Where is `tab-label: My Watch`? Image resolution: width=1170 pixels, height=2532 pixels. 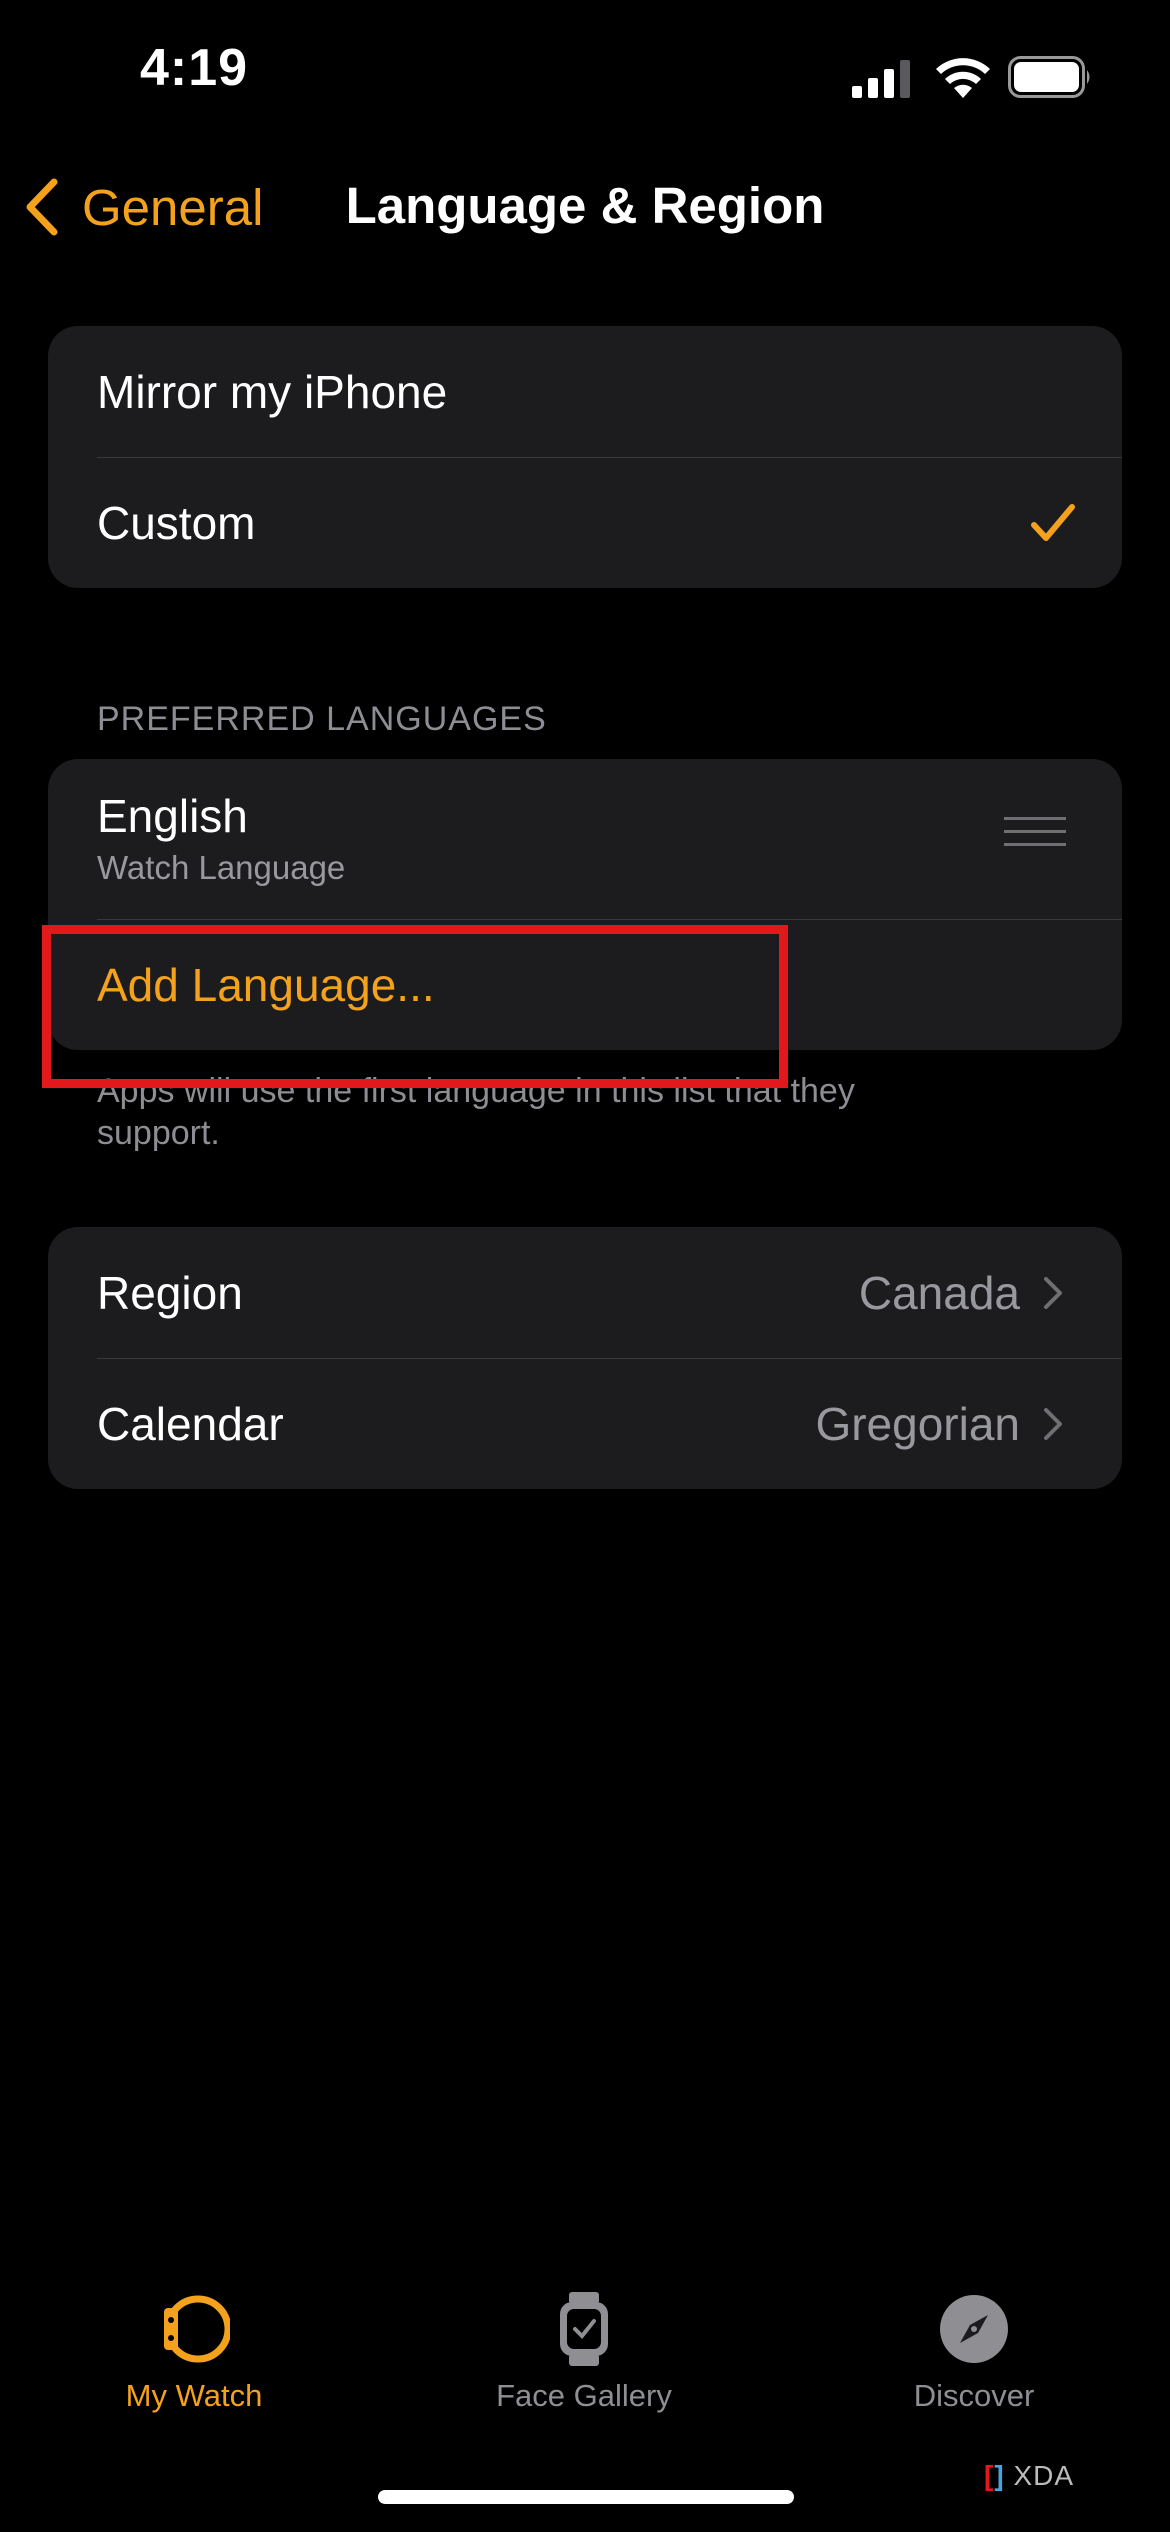
tab-label: My Watch is located at coordinates (194, 2395).